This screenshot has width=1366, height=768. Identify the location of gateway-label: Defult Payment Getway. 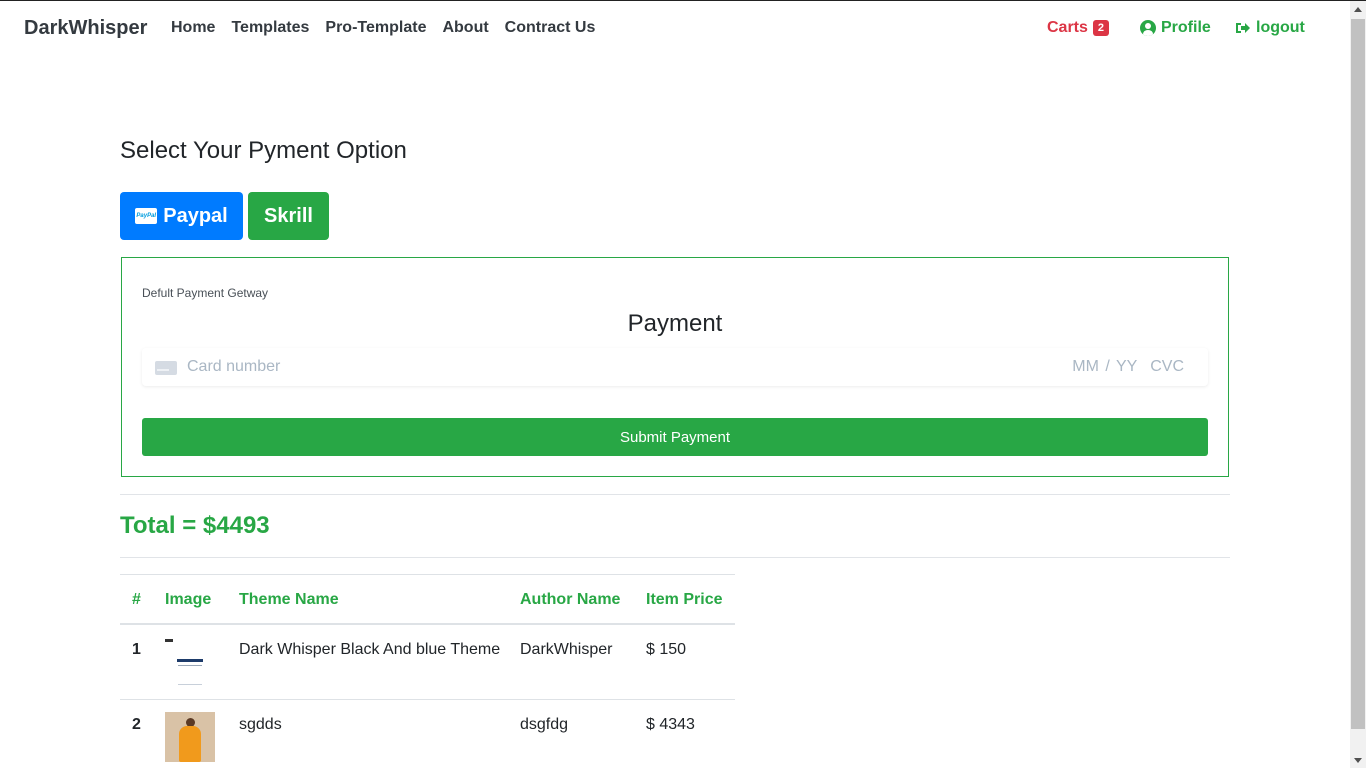
(205, 293).